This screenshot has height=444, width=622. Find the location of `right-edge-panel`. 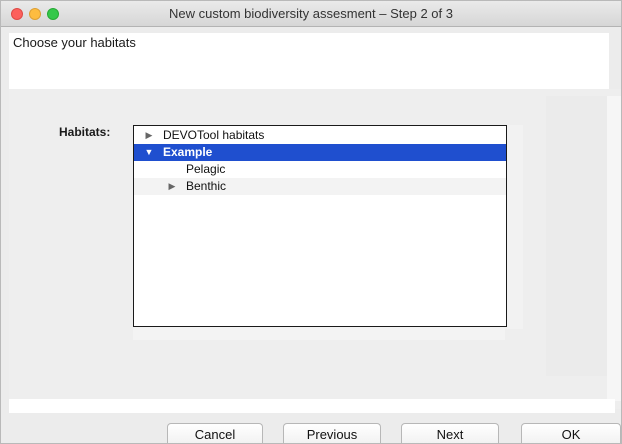

right-edge-panel is located at coordinates (614, 248).